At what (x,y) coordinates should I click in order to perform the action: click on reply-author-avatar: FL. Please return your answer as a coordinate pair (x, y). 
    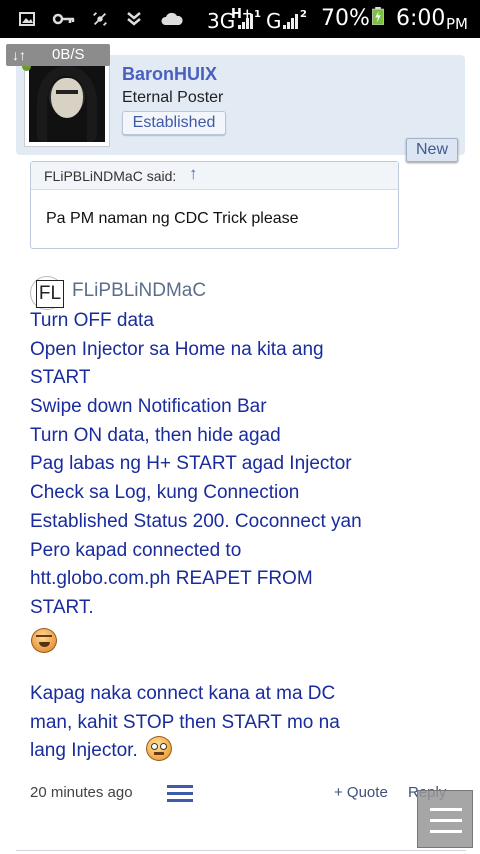
    Looking at the image, I should click on (47, 293).